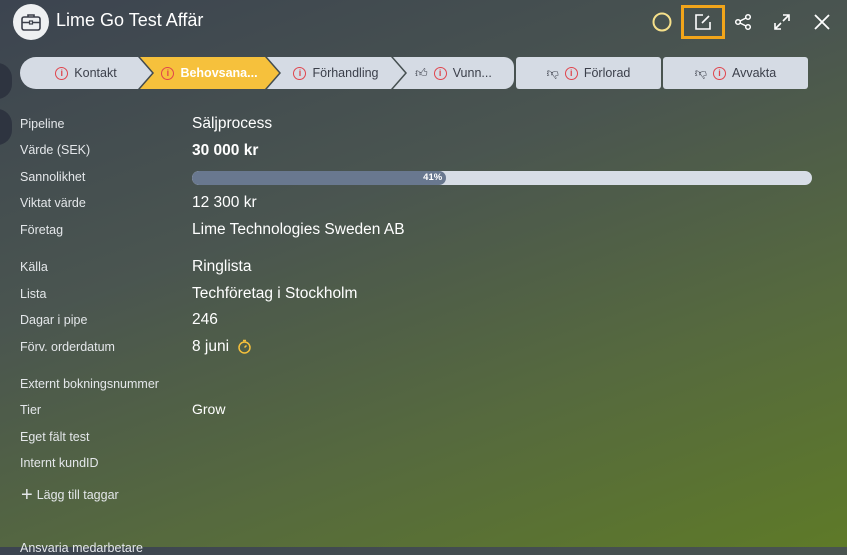 This screenshot has height=555, width=847. What do you see at coordinates (53, 203) in the screenshot?
I see `weighted-value-label: Viktat värde` at bounding box center [53, 203].